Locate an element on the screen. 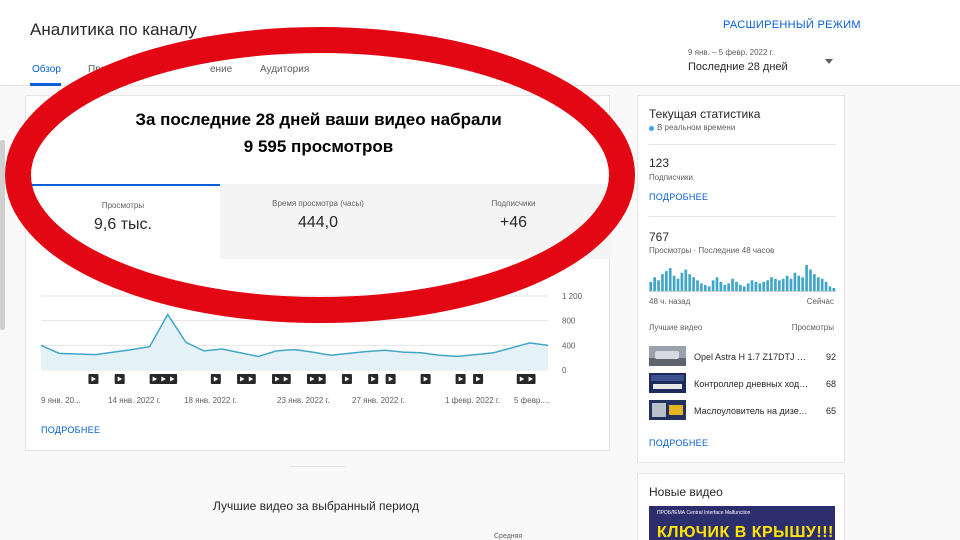  realtime-bar-chart is located at coordinates (742, 278).